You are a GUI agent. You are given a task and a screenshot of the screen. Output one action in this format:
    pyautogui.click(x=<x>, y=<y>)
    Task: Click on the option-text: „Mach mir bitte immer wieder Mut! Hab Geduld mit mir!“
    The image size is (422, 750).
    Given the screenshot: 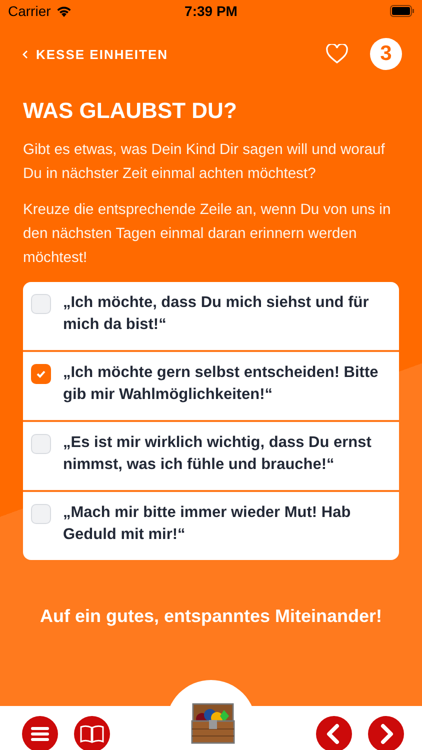 What is the action you would take?
    pyautogui.click(x=207, y=524)
    